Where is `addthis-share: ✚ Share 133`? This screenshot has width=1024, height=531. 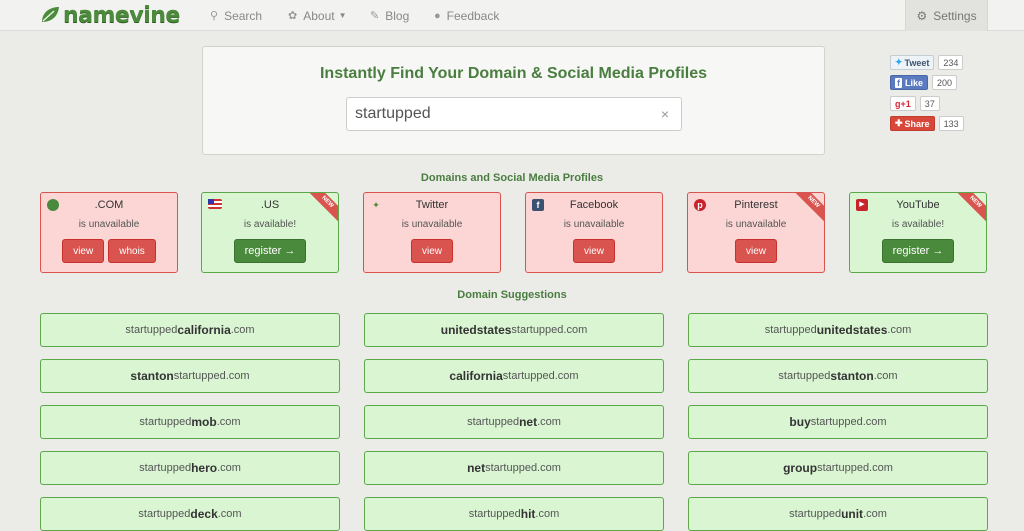
addthis-share: ✚ Share 133 is located at coordinates (927, 123).